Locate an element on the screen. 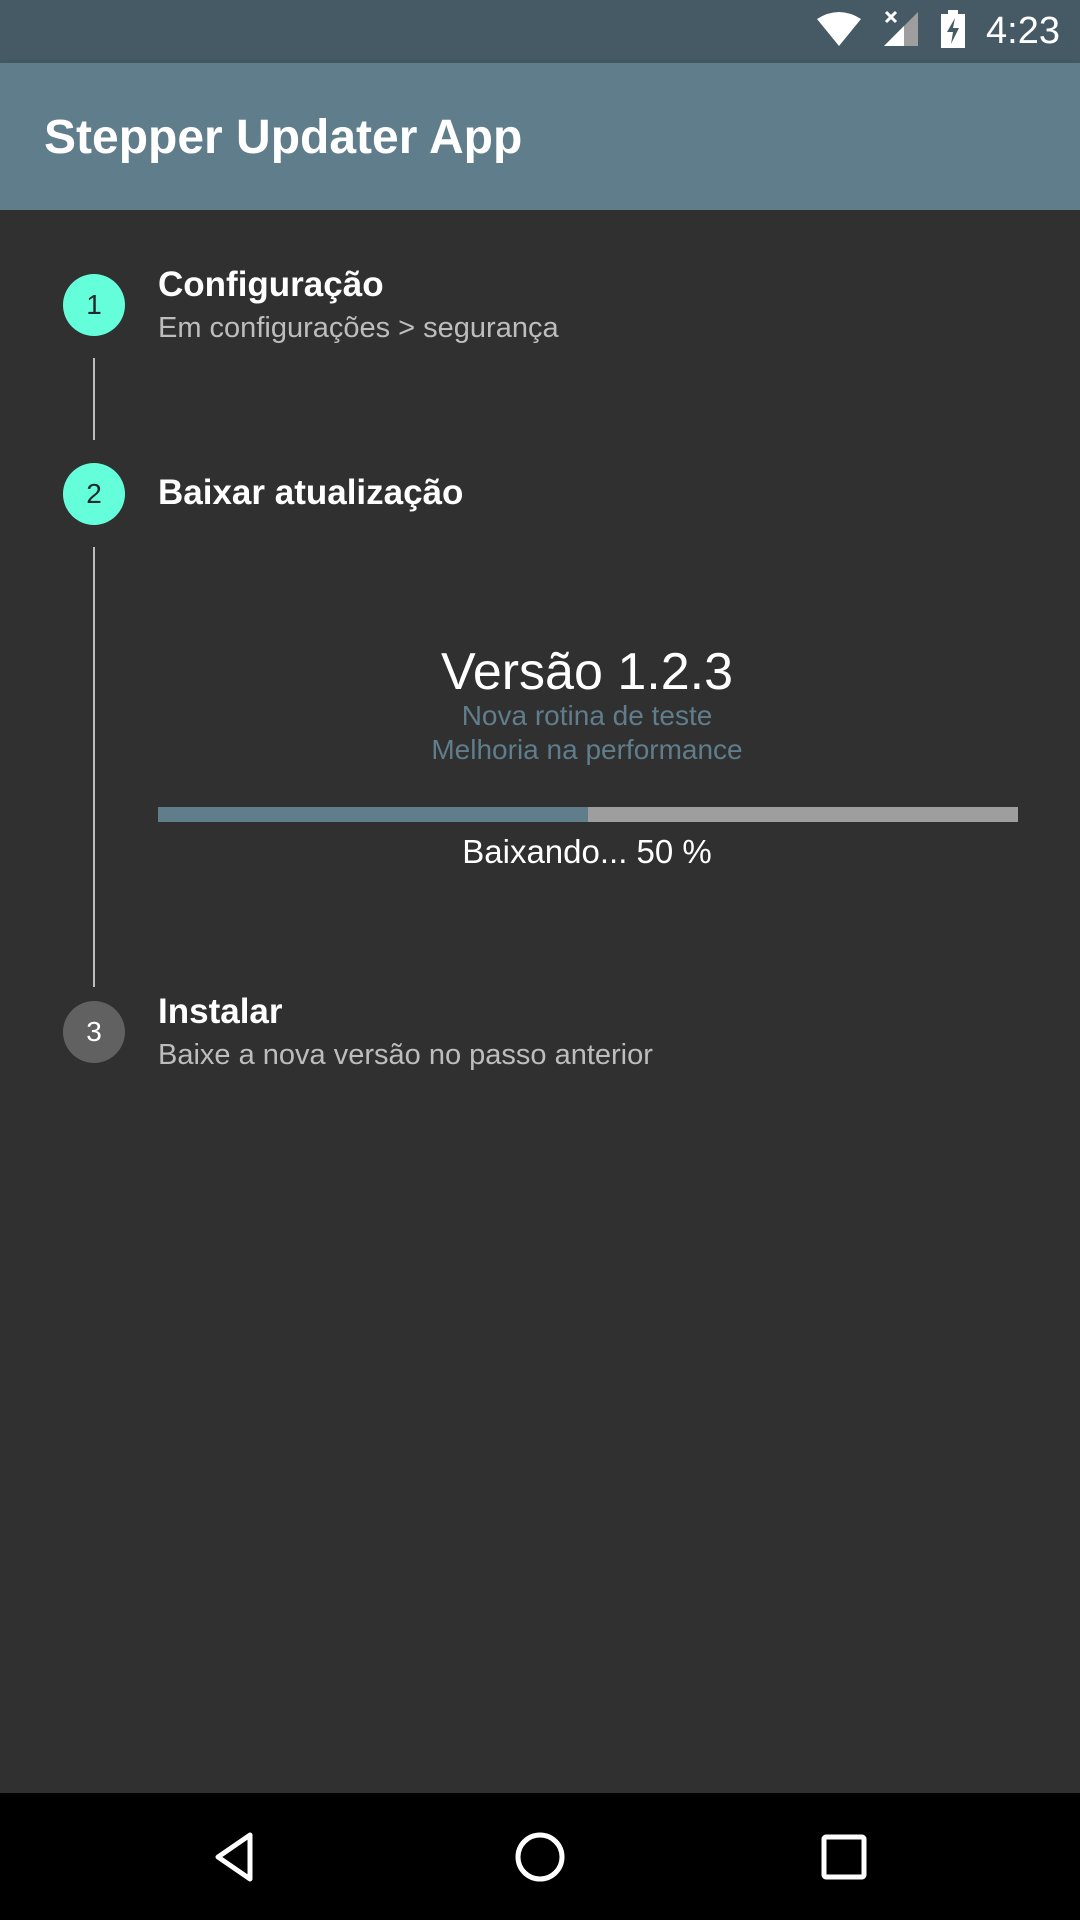 The height and width of the screenshot is (1920, 1080). status-icons: 4:23 is located at coordinates (938, 31).